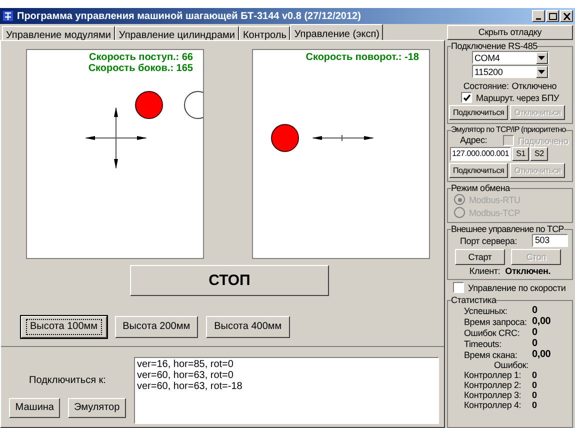 The height and width of the screenshot is (428, 575). I want to click on log-line: ver=60, hor=63, rot=0, so click(185, 375).